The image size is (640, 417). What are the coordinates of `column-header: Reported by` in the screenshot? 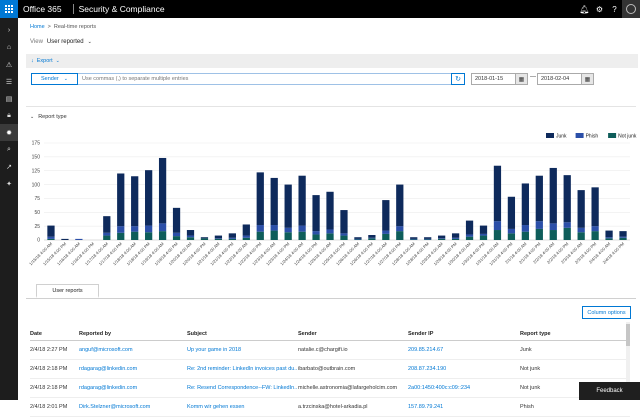 It's located at (131, 333).